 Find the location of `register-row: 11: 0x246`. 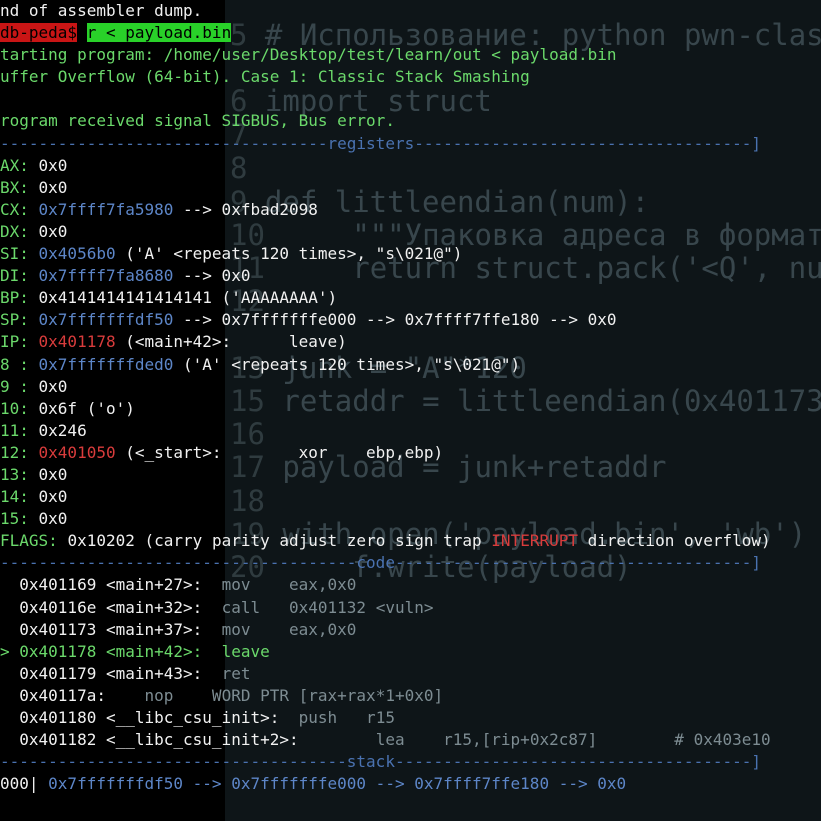

register-row: 11: 0x246 is located at coordinates (410, 431).